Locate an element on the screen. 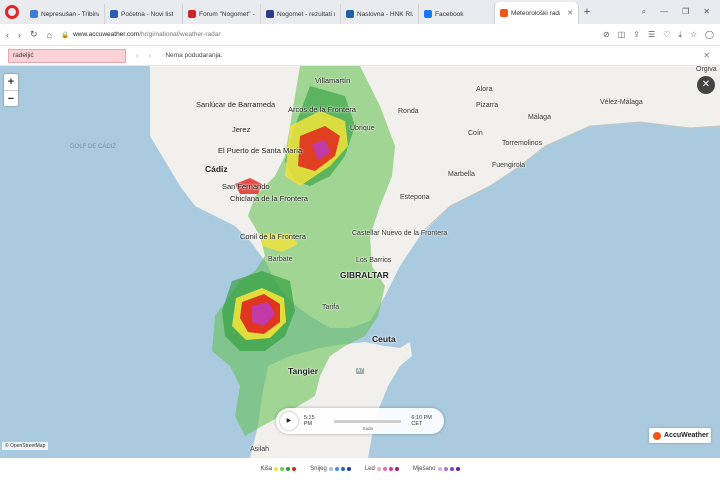  browser-tab: Nepresušan - Tribina - Inte is located at coordinates (65, 14).